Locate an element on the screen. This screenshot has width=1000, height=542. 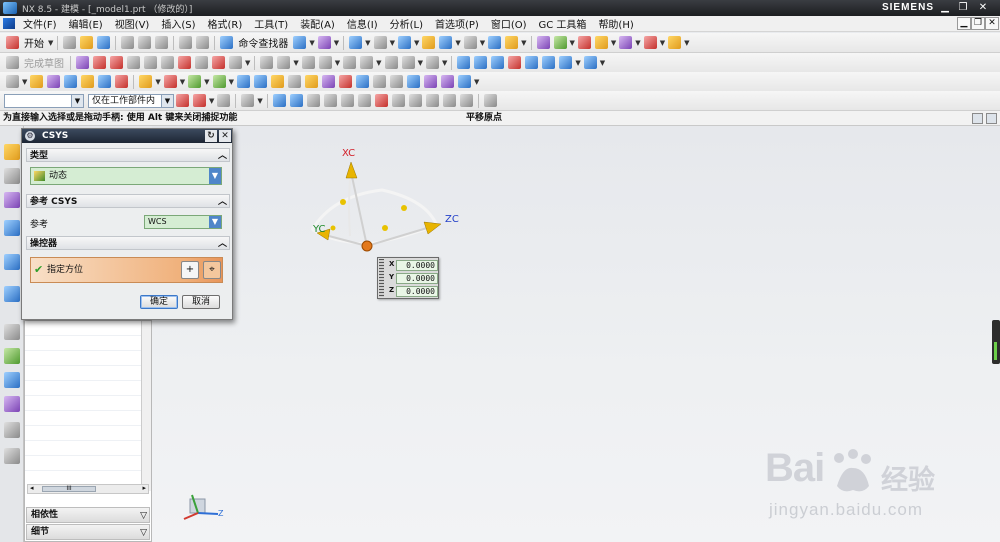
csys-dialog-icon: ⌖ is located at coordinates (212, 270).